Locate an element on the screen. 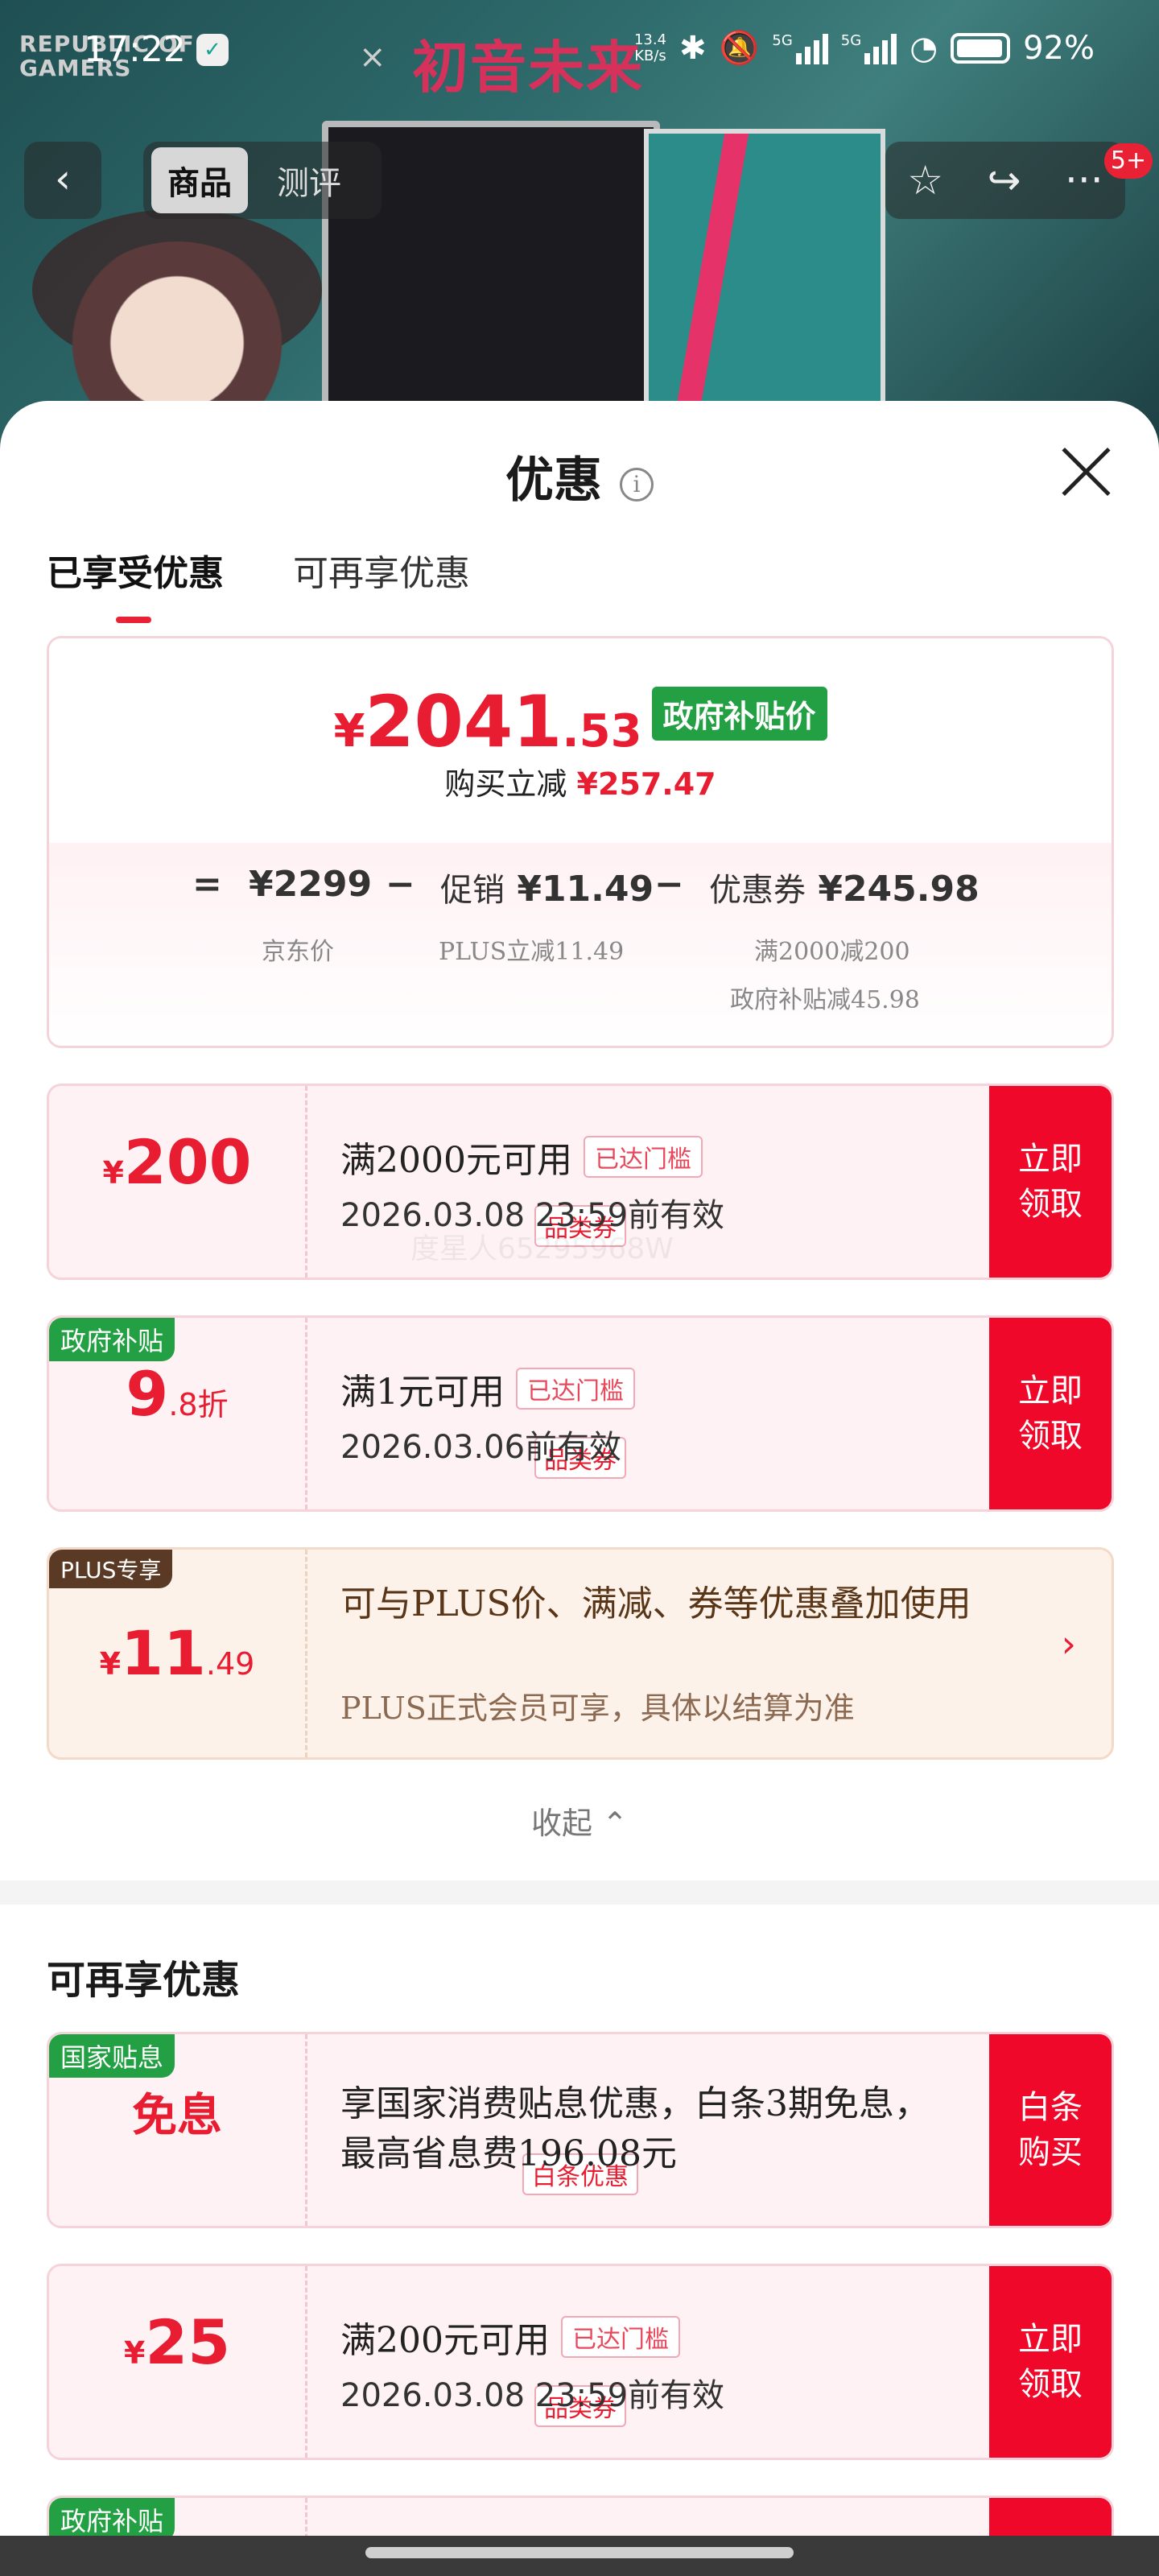  signal-icon: 5G is located at coordinates (800, 47).